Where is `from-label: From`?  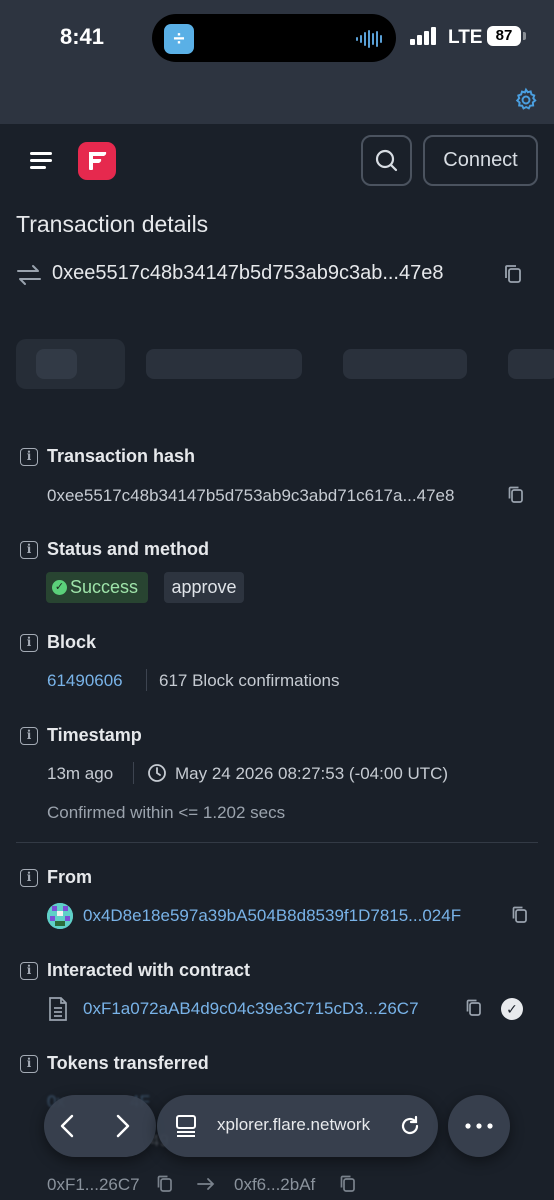
from-label: From is located at coordinates (69, 877).